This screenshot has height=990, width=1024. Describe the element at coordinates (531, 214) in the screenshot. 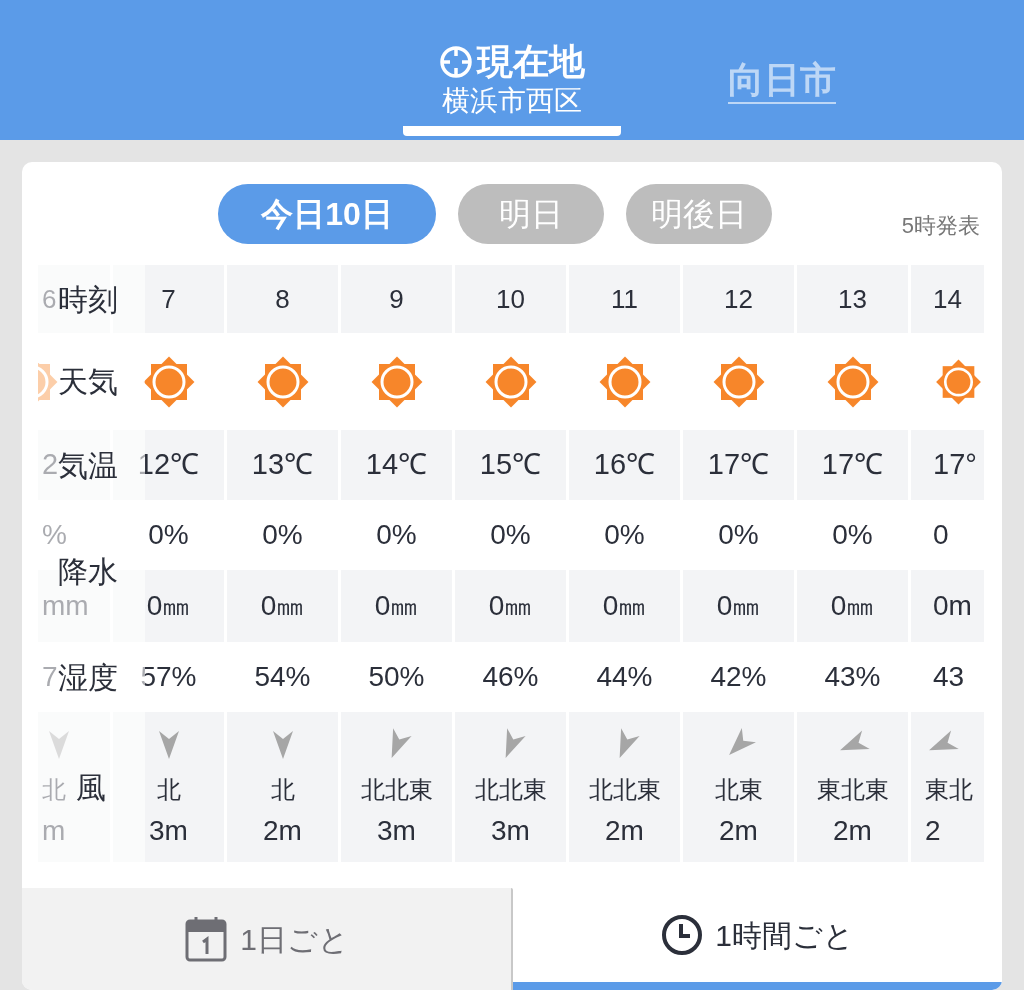

I see `day-tab: 明日` at that location.